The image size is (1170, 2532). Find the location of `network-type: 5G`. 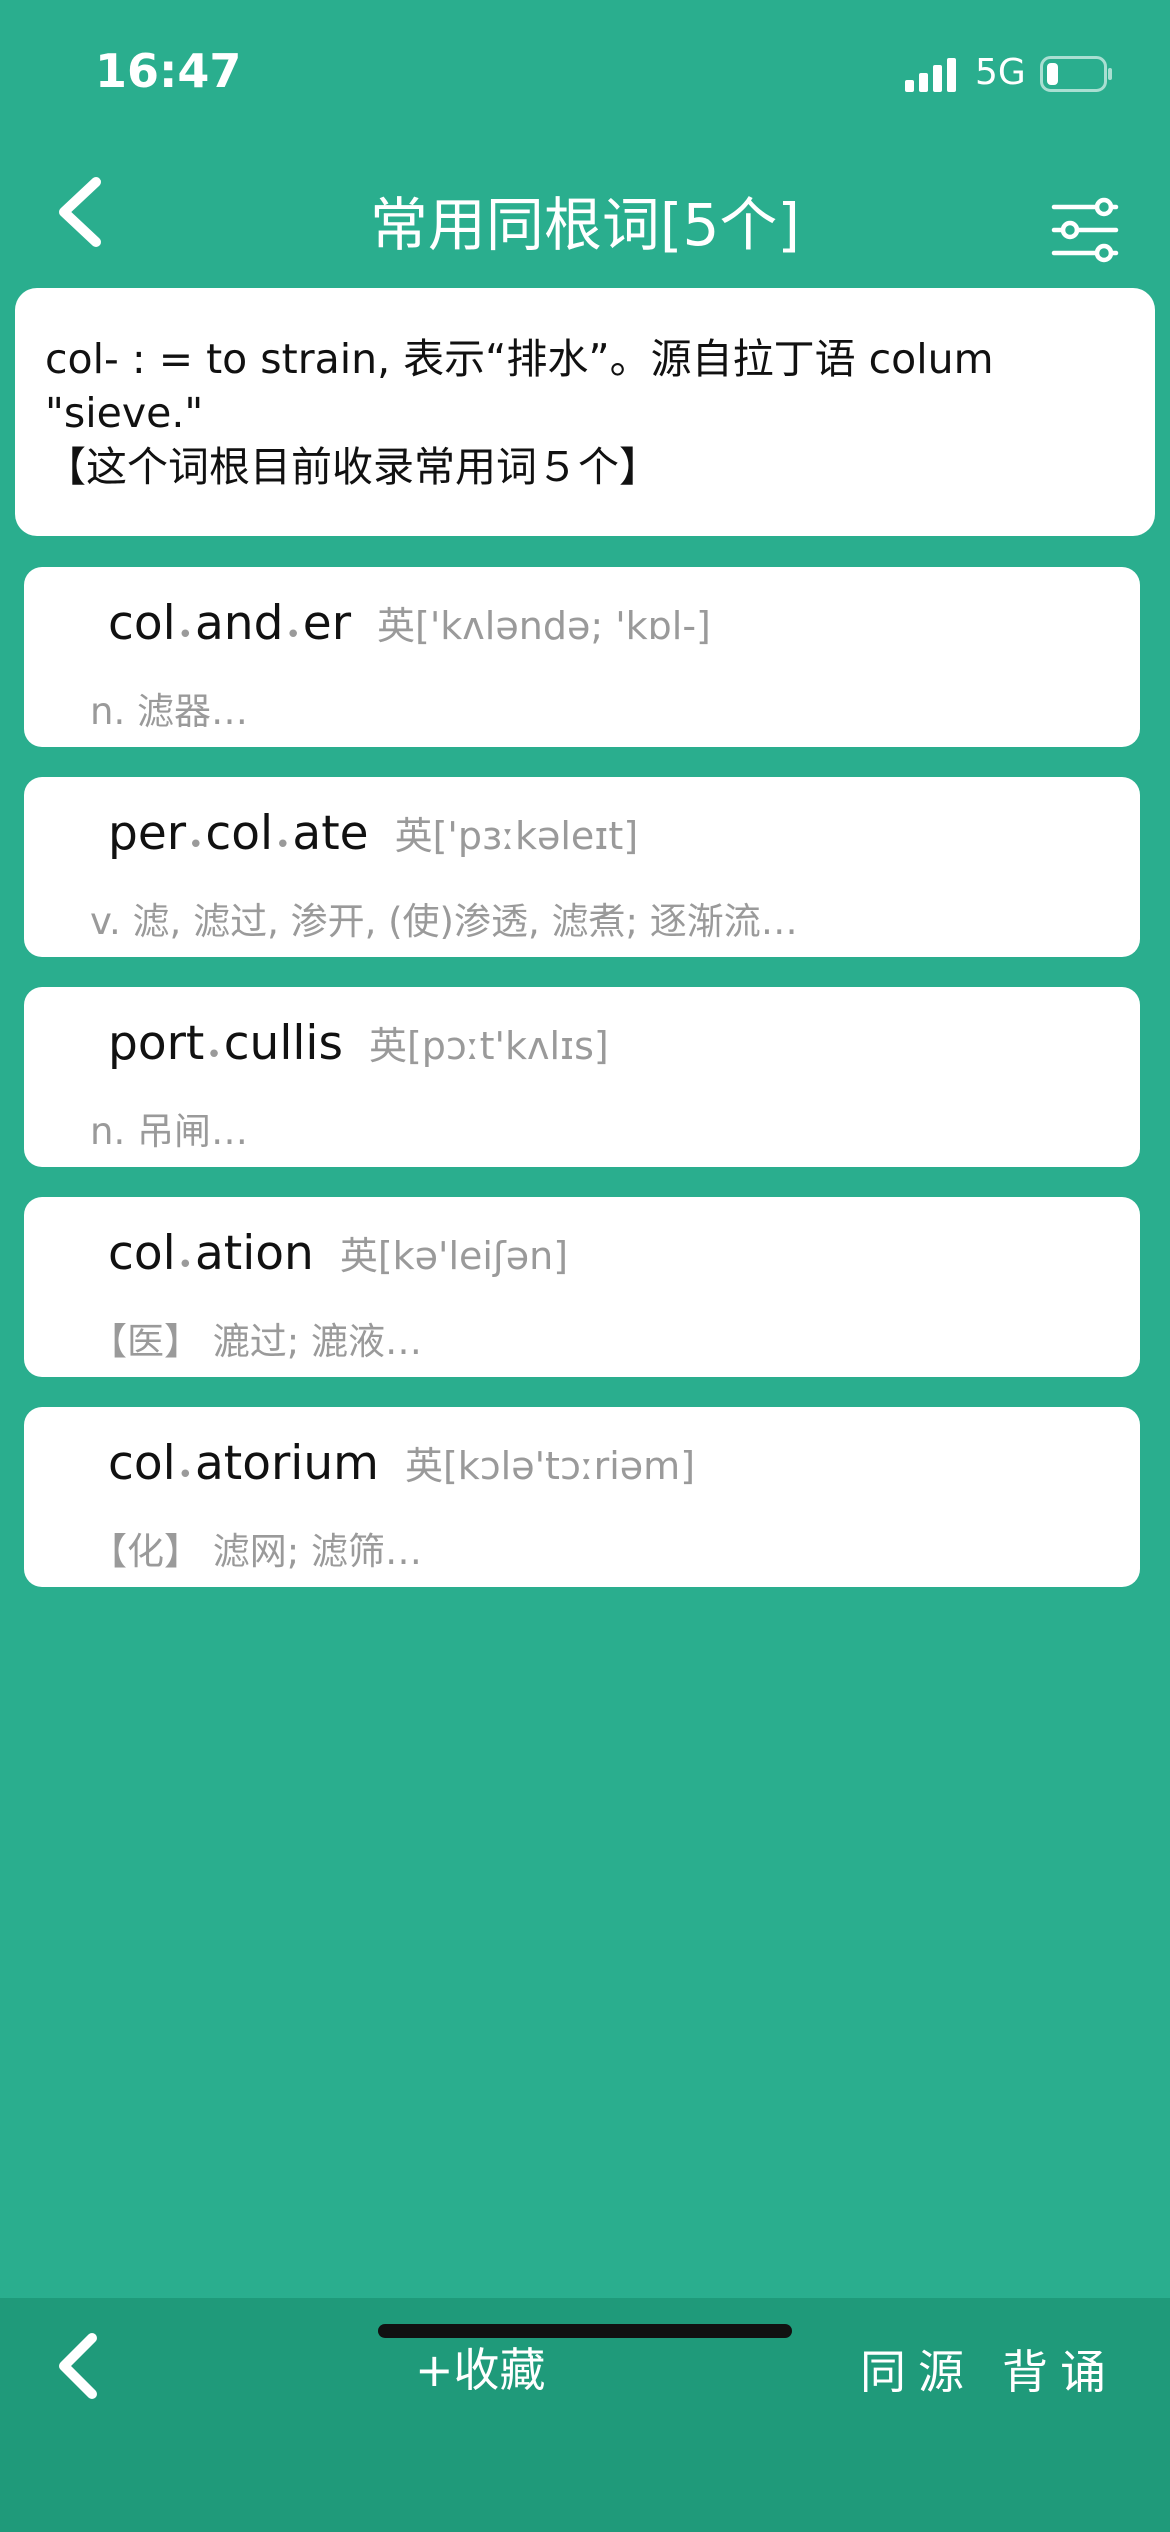

network-type: 5G is located at coordinates (1000, 72).